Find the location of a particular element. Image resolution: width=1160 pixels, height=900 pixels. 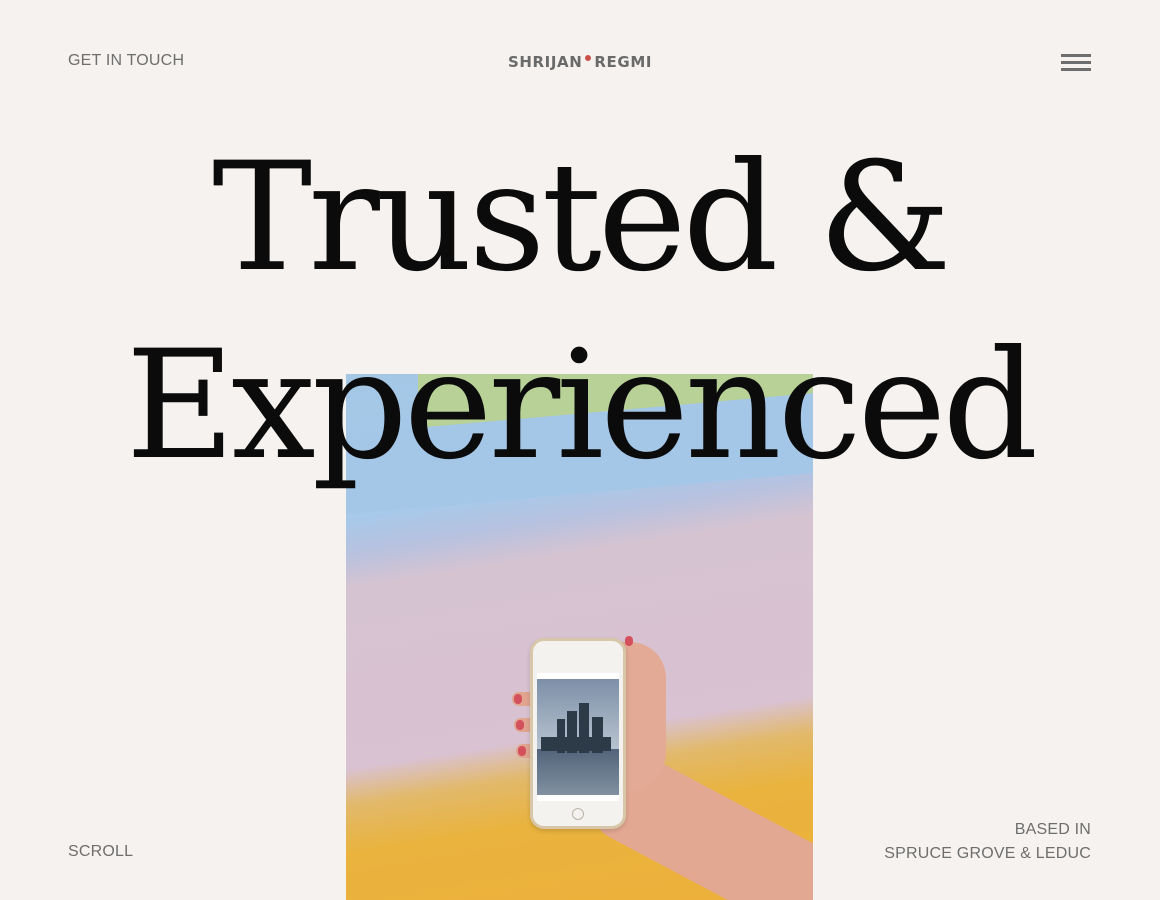

scroll-indicator: SCROLL is located at coordinates (100, 852).